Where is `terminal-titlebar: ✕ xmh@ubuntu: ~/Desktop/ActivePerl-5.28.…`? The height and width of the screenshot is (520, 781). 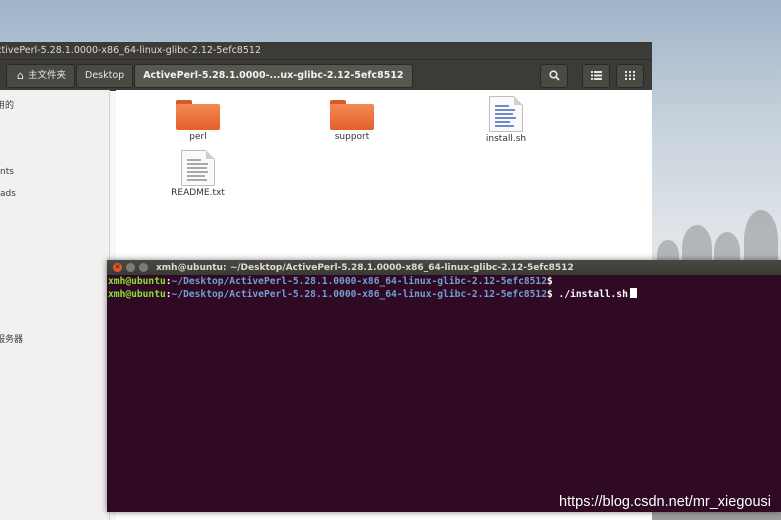 terminal-titlebar: ✕ xmh@ubuntu: ~/Desktop/ActivePerl-5.28.… is located at coordinates (444, 267).